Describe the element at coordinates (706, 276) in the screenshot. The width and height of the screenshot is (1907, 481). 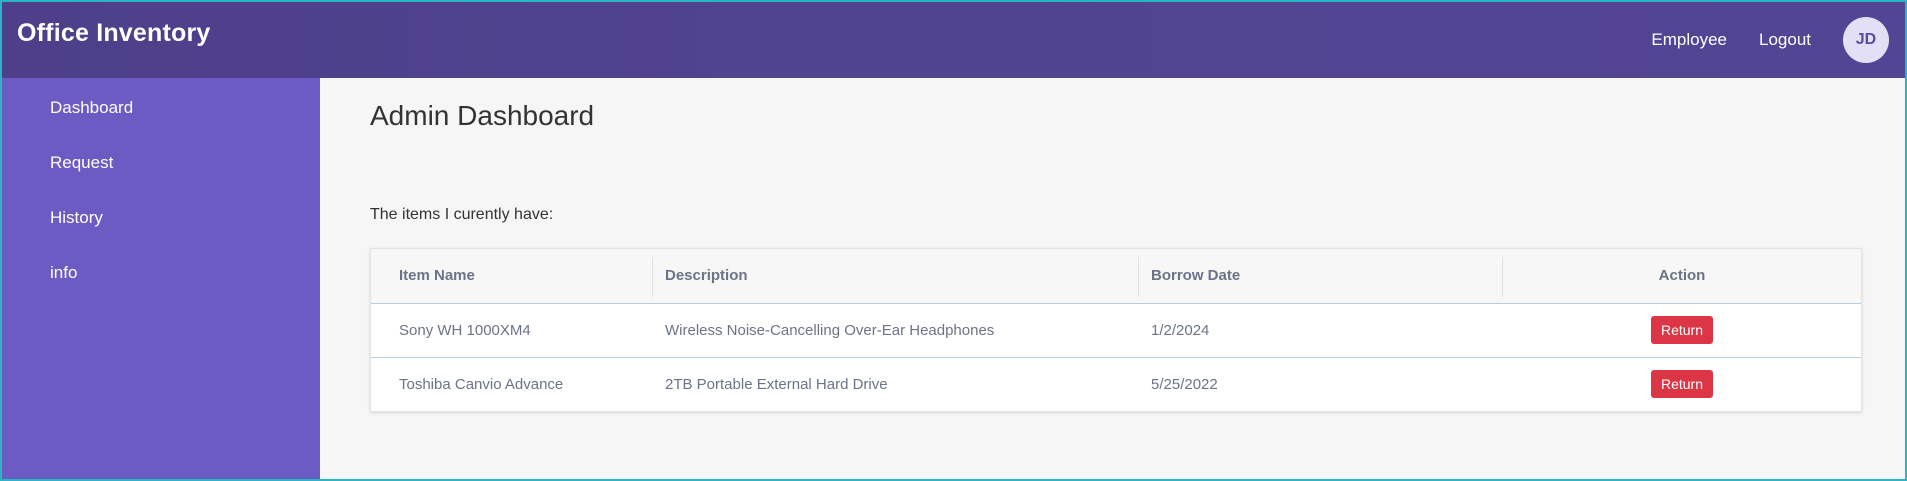
I see `header-description-label: Description` at that location.